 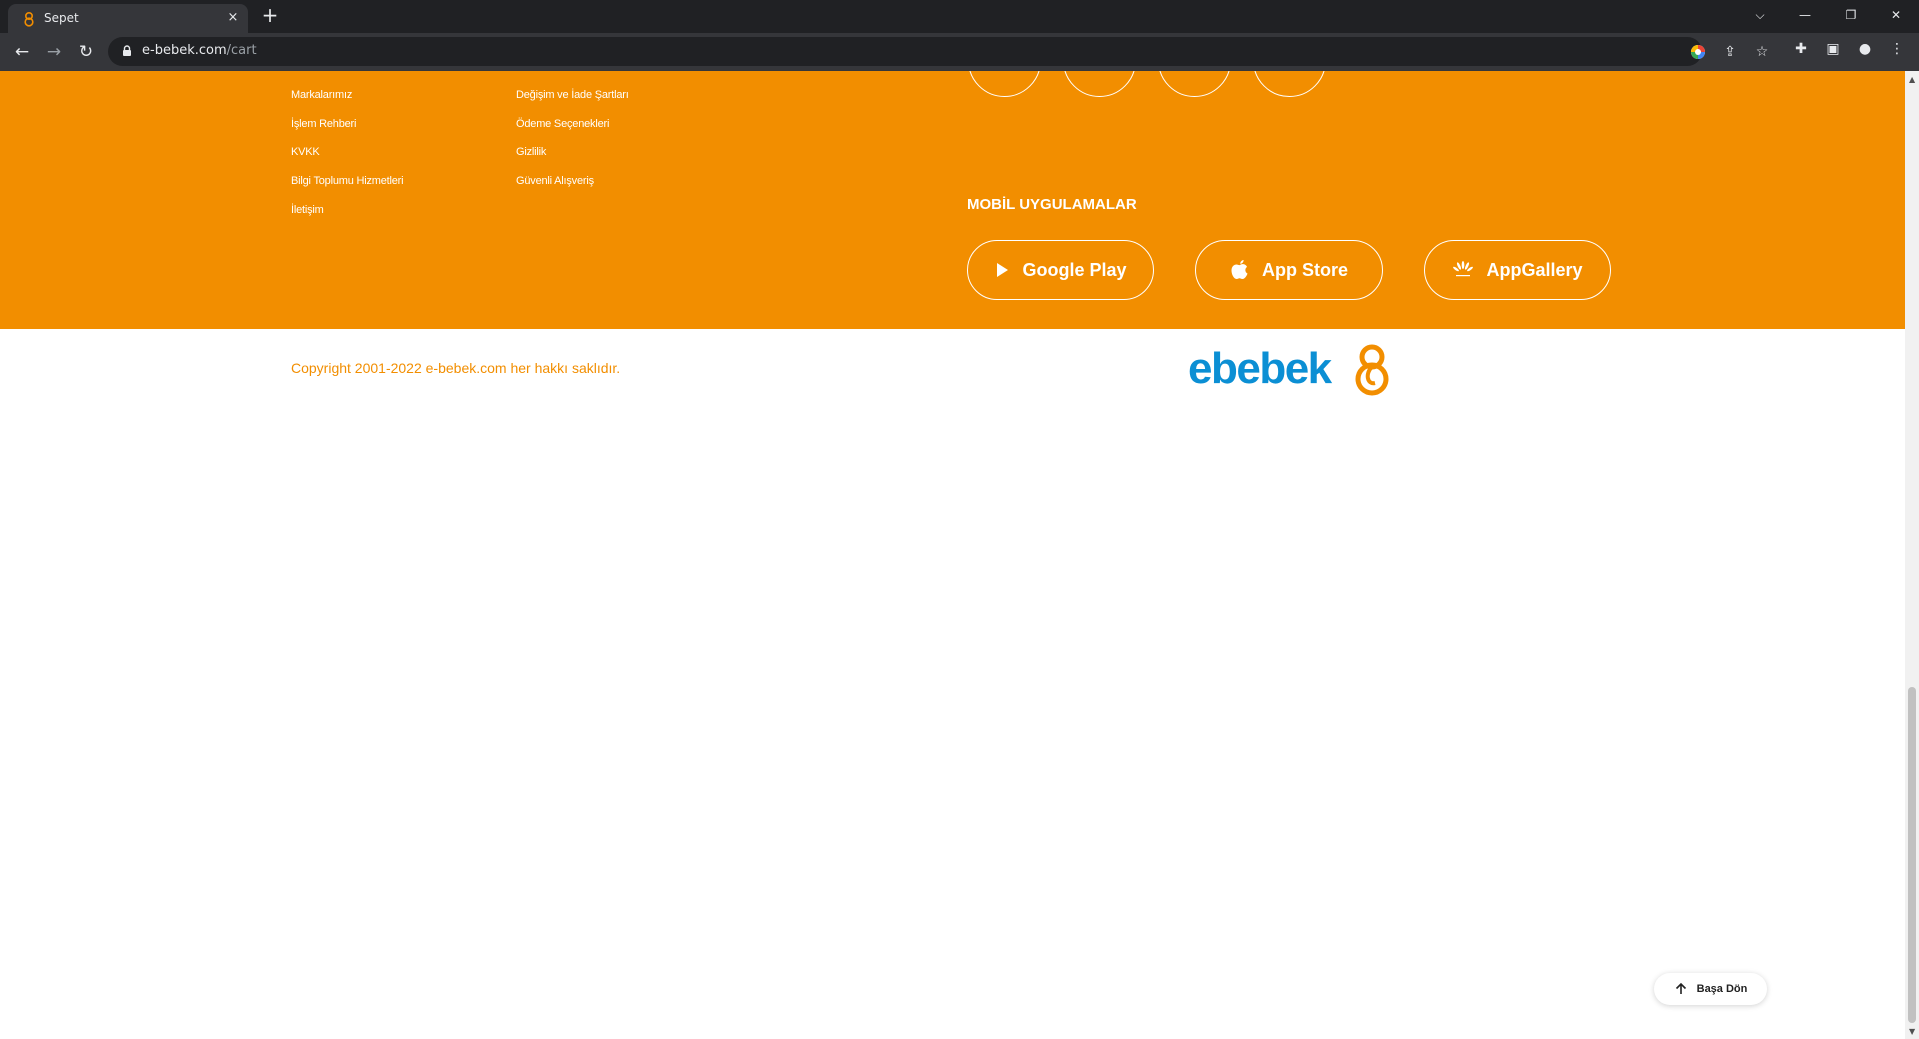 What do you see at coordinates (1052, 204) in the screenshot?
I see `mobile-apps-title: MOBİL UYGULAMALAR` at bounding box center [1052, 204].